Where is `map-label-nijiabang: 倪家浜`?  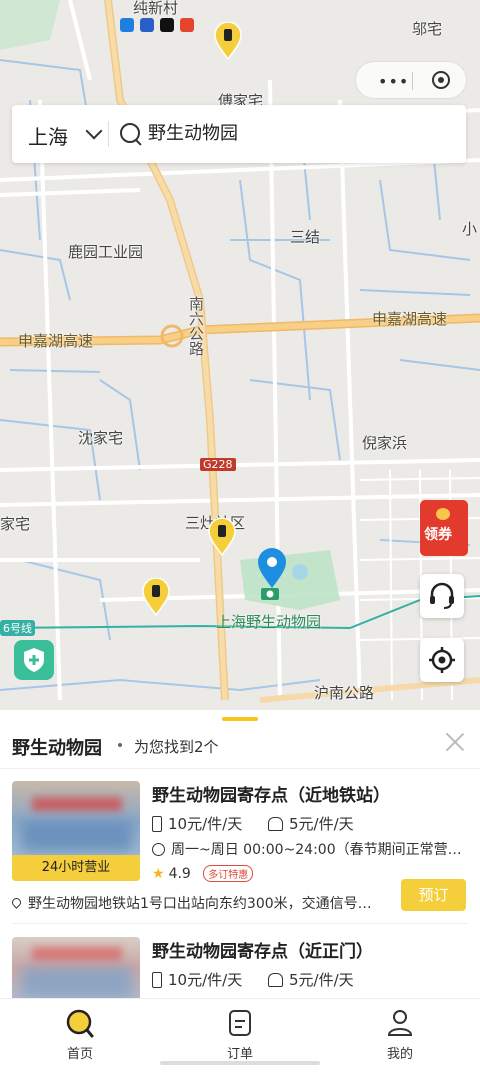 map-label-nijiabang: 倪家浜 is located at coordinates (385, 443).